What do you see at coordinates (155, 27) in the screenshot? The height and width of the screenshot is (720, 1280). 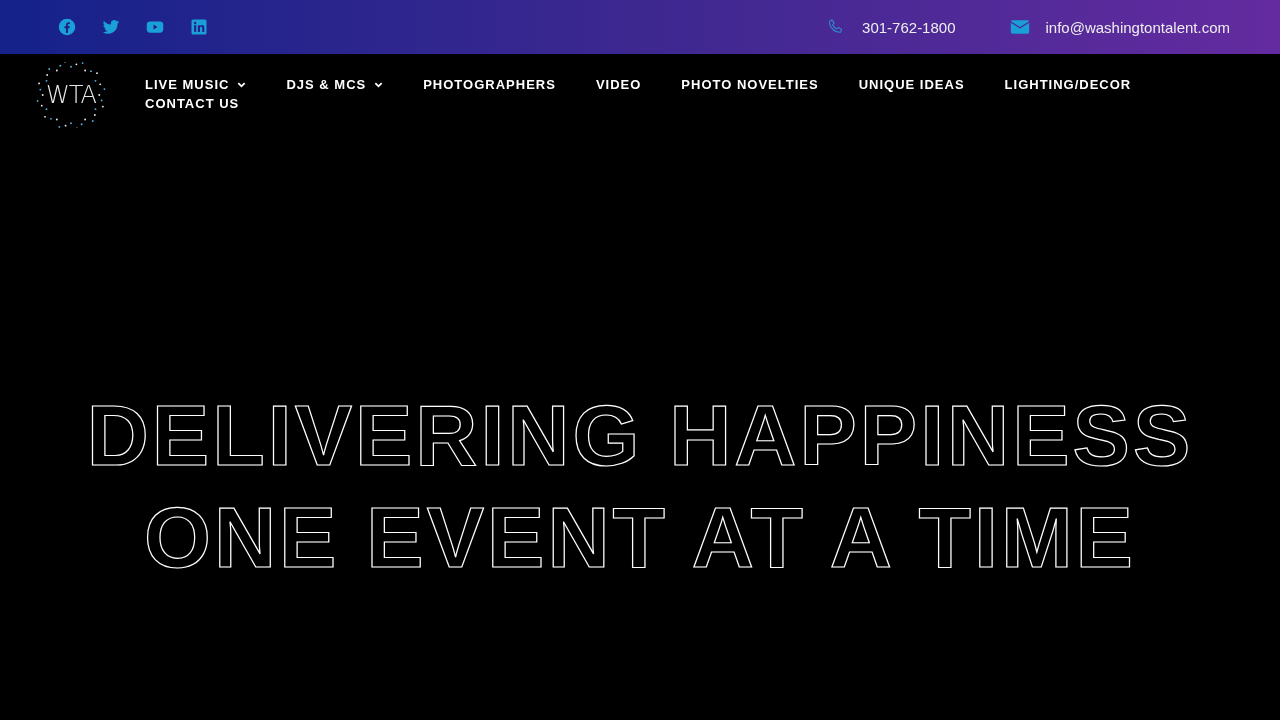 I see `youtube-icon` at bounding box center [155, 27].